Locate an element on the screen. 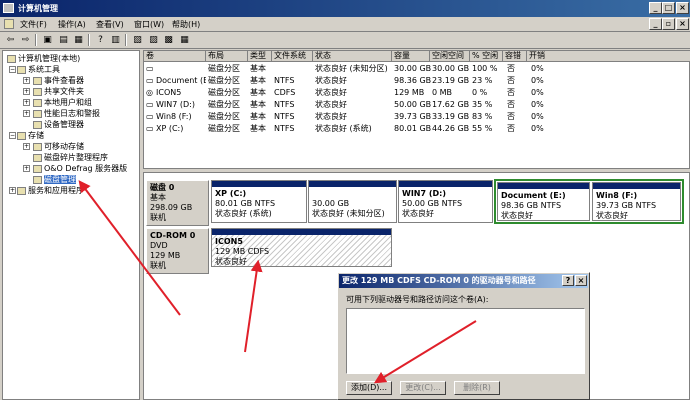 The width and height of the screenshot is (690, 400). arrow-to-disk-management is located at coordinates (129, 248).